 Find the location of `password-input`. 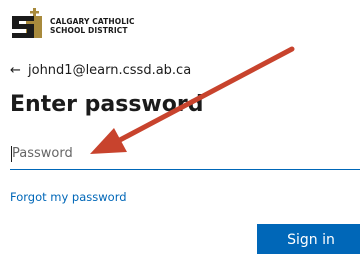

password-input is located at coordinates (185, 154).